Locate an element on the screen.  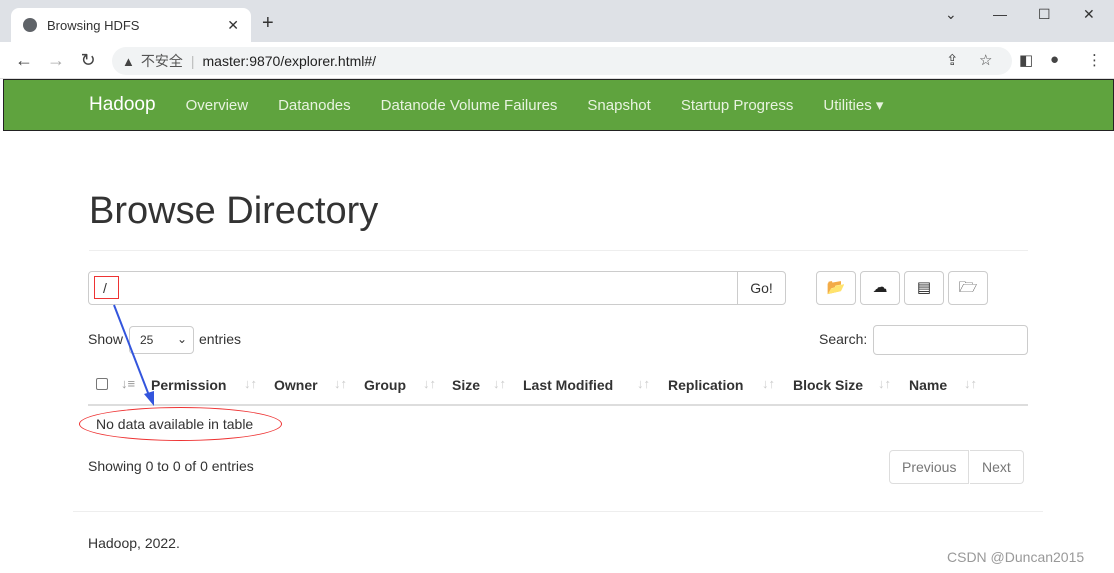
annotation-arrow is located at coordinates (133, 355).